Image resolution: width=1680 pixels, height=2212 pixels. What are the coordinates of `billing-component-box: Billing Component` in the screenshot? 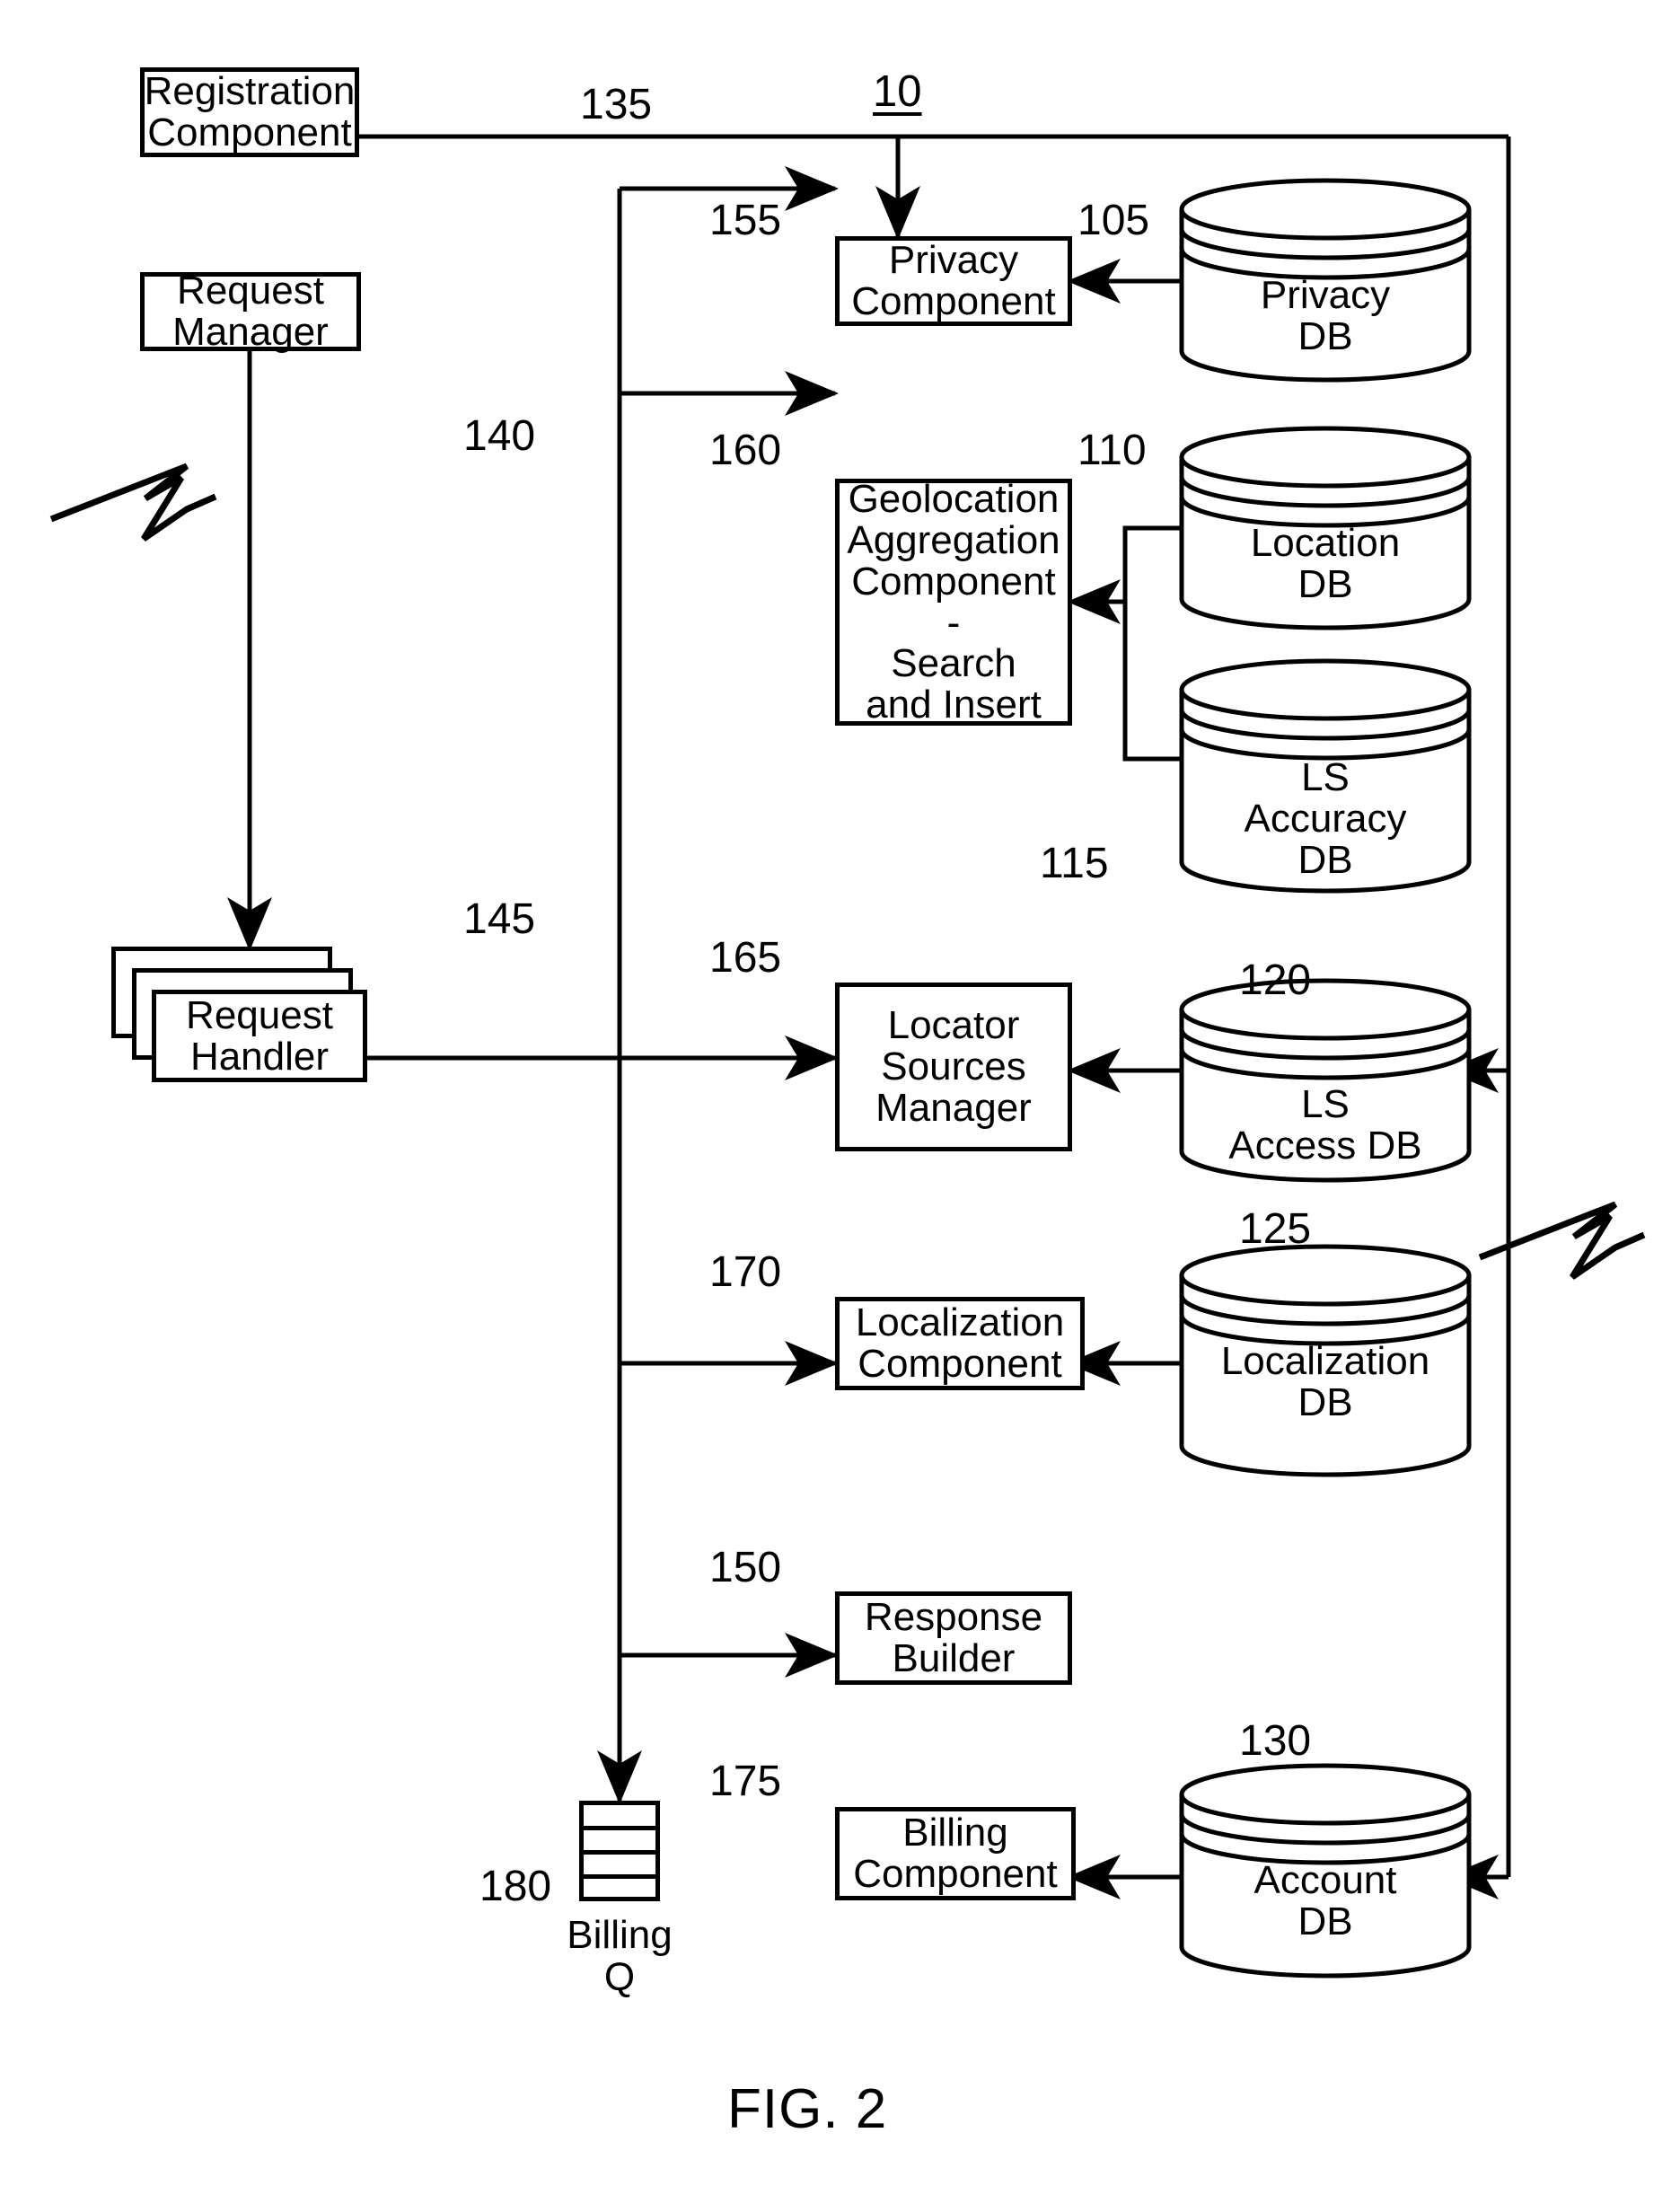 It's located at (956, 1853).